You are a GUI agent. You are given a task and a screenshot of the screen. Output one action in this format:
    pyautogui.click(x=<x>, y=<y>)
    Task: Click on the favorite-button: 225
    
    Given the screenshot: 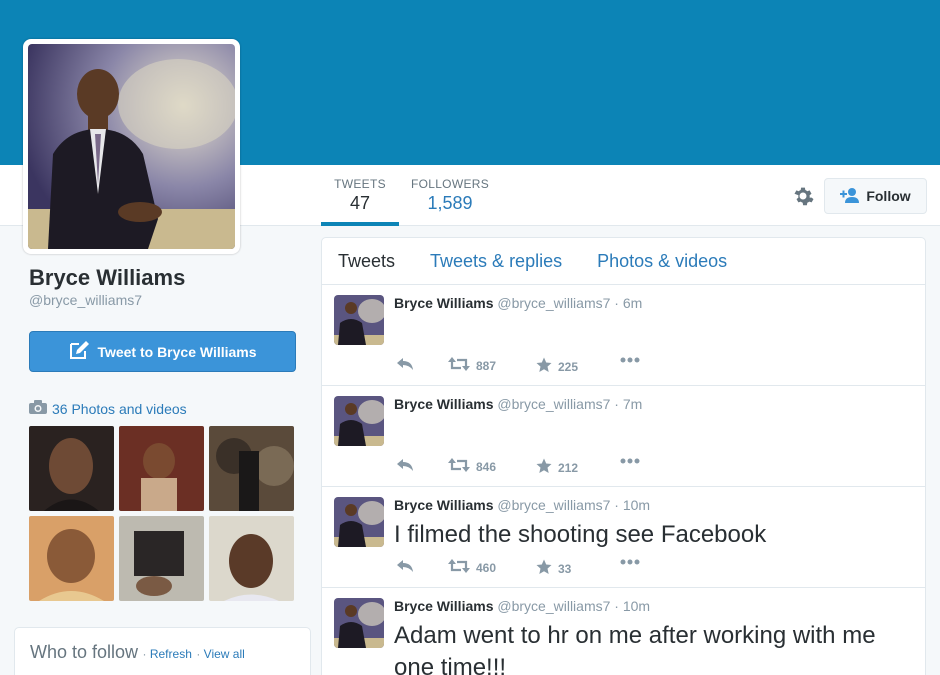 What is the action you would take?
    pyautogui.click(x=557, y=366)
    